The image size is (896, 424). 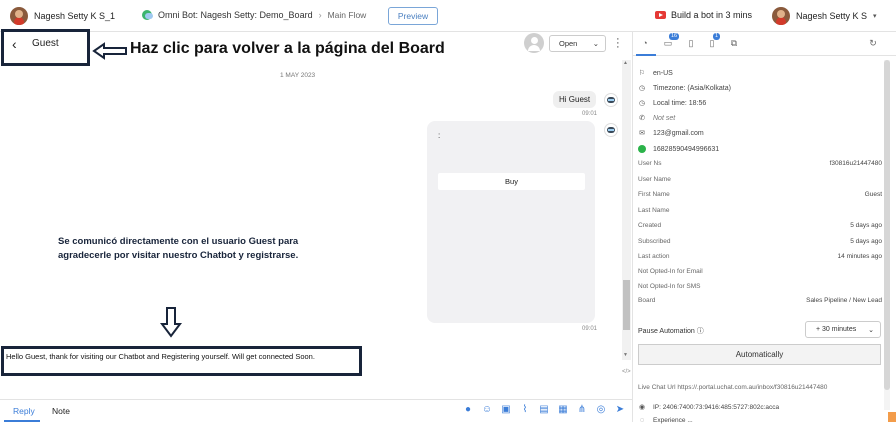 I want to click on image-icon: ▣, so click(x=506, y=410).